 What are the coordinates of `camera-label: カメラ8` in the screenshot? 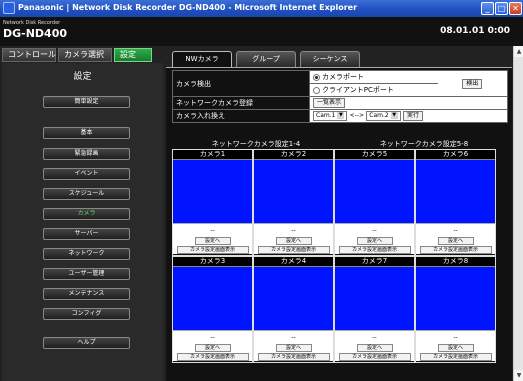 It's located at (455, 261).